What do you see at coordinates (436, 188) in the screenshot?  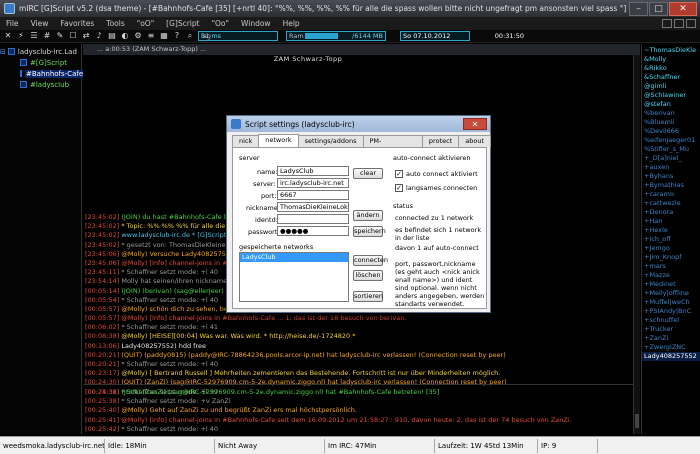 I see `slow-connect-checkbox: ✓ langsames connecten` at bounding box center [436, 188].